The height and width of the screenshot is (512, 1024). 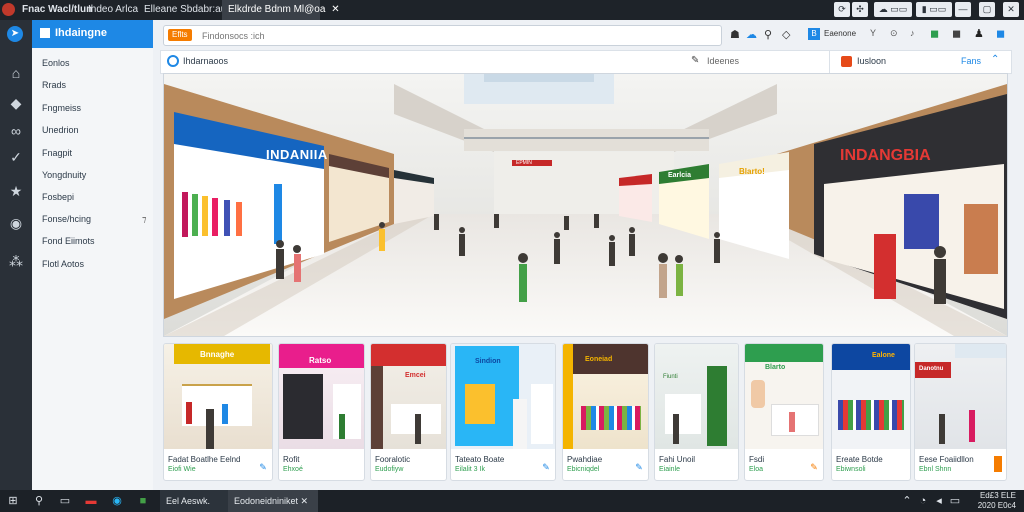 I want to click on music-icon: ♪, so click(x=912, y=33).